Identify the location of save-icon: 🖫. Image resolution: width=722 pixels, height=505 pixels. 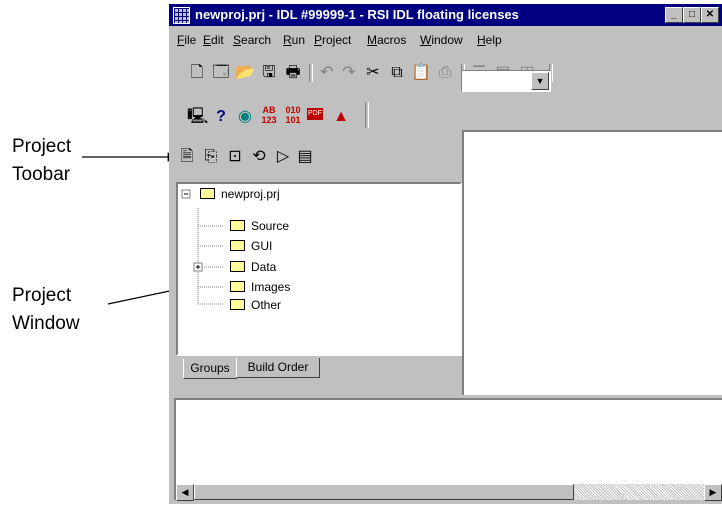
(269, 73).